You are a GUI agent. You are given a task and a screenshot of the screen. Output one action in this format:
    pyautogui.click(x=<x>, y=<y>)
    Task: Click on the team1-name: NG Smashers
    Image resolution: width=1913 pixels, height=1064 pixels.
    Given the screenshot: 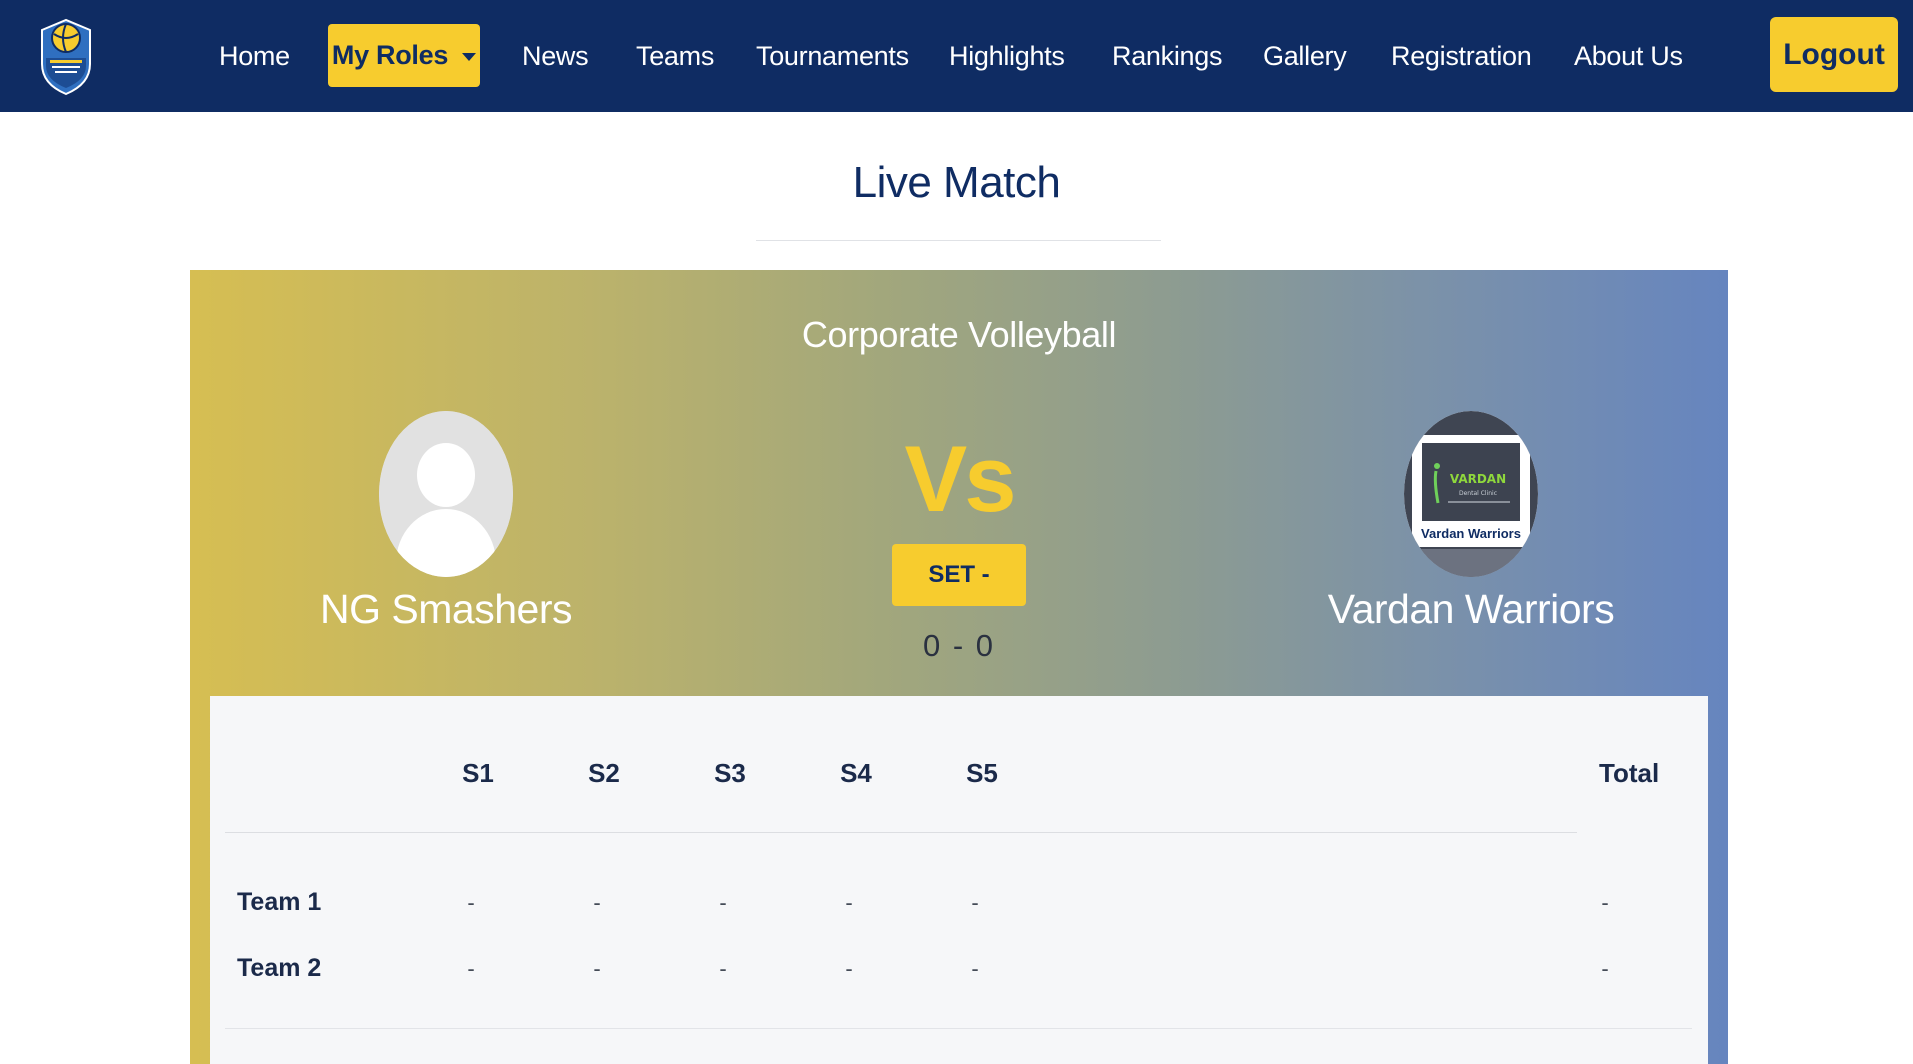 What is the action you would take?
    pyautogui.click(x=446, y=609)
    